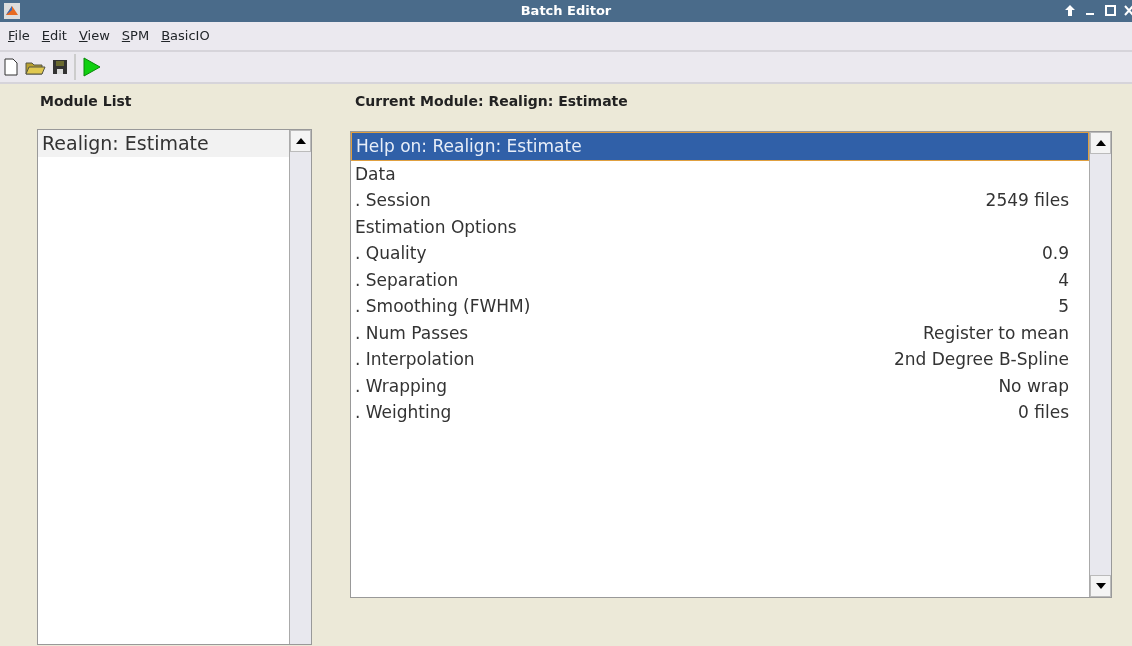 The width and height of the screenshot is (1132, 646). I want to click on setting-group-row: Estimation Options, so click(720, 226).